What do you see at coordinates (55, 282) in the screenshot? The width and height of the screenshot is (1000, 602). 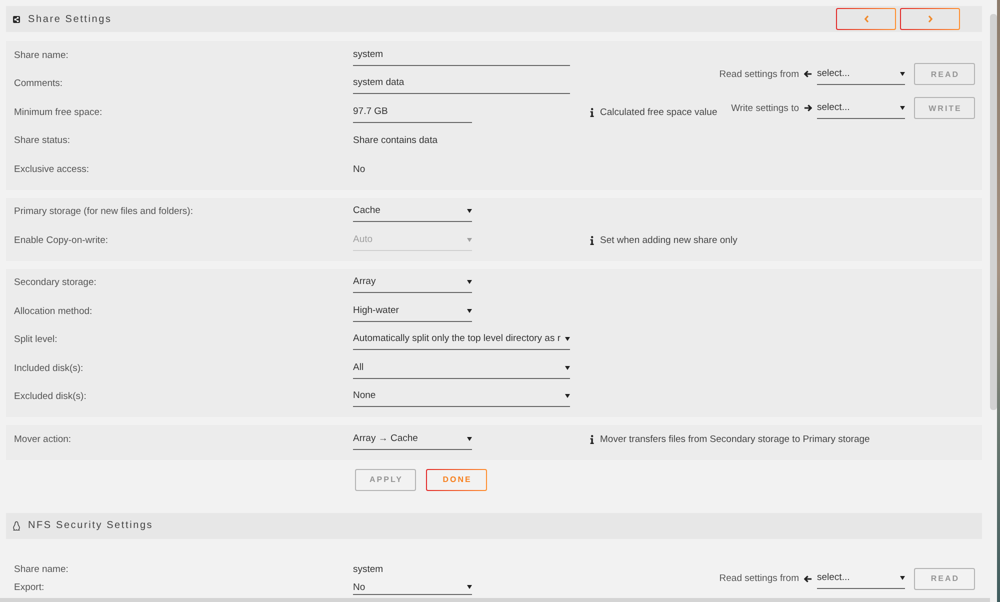 I see `field-label: Secondary storage:` at bounding box center [55, 282].